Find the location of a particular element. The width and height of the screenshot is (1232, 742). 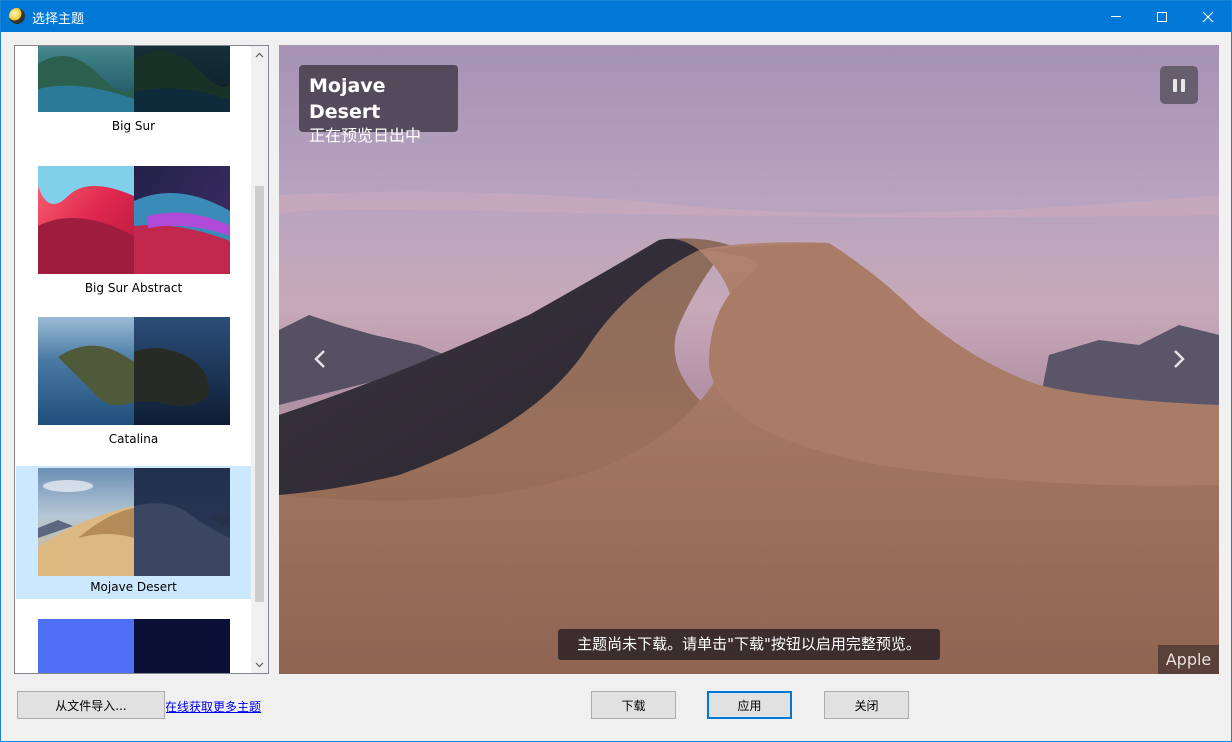

download-button: 下载 is located at coordinates (633, 705).